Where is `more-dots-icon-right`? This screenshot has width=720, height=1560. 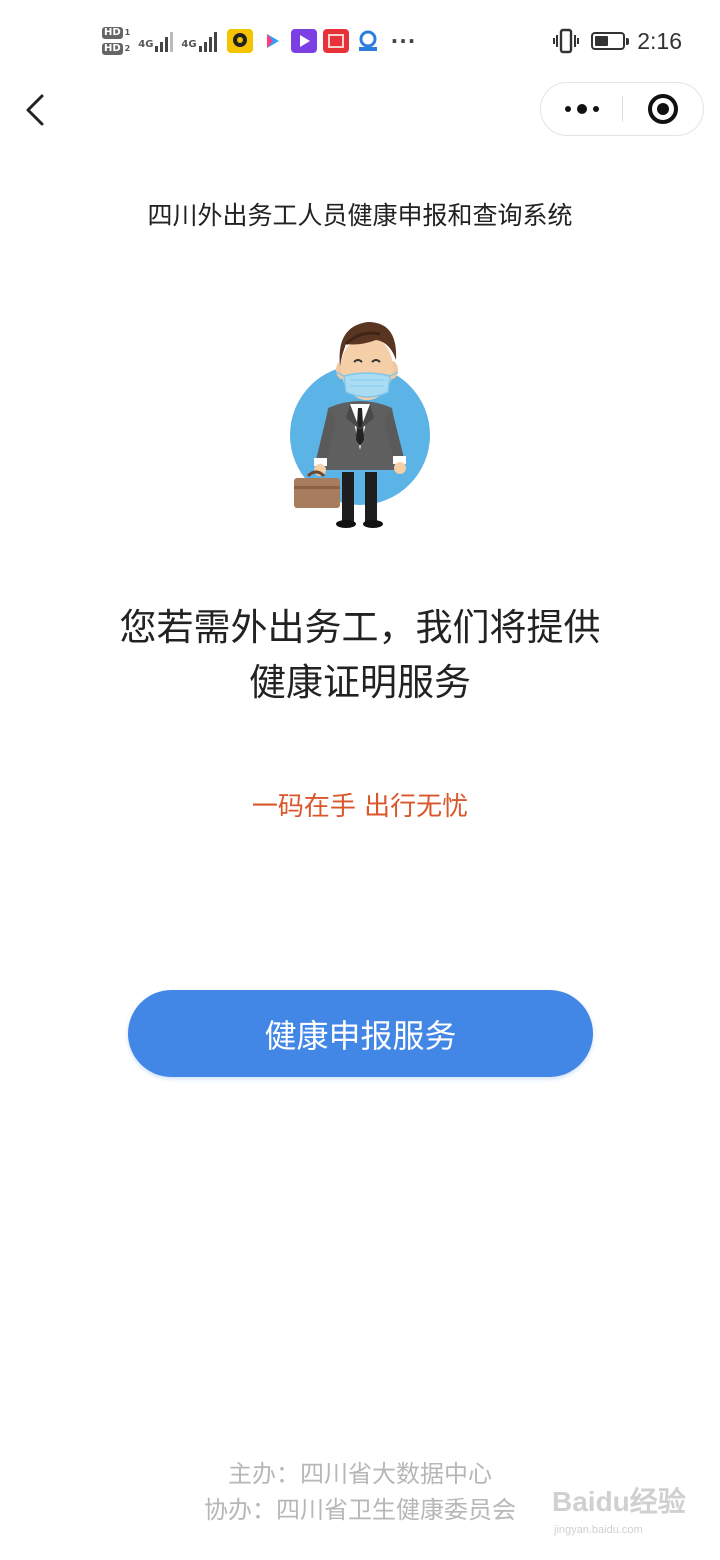
more-dots-icon-right is located at coordinates (596, 109).